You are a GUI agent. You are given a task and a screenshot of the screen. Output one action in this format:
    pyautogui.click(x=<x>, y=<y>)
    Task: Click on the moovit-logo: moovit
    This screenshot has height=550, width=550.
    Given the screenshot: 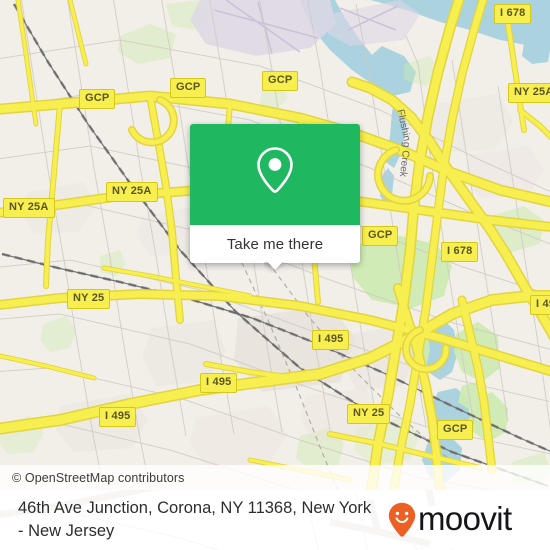 What is the action you would take?
    pyautogui.click(x=462, y=520)
    